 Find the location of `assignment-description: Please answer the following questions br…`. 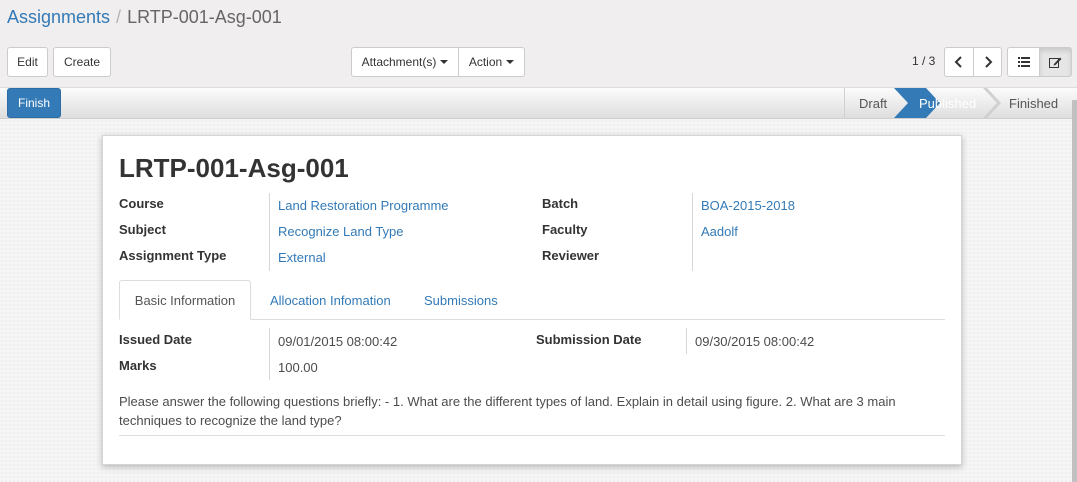

assignment-description: Please answer the following questions br… is located at coordinates (519, 411).